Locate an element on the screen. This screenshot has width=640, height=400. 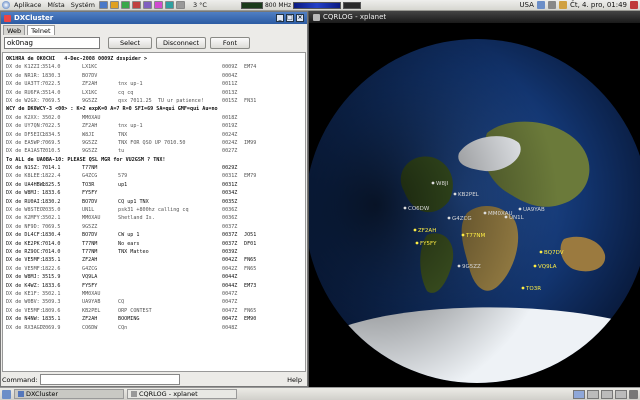
spotter: DX de VE5MF: is located at coordinates (24, 268).